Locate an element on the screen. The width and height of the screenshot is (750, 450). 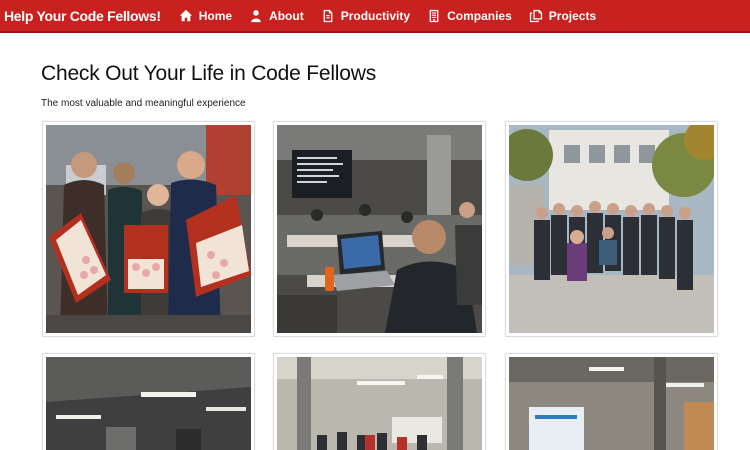
copy-icon is located at coordinates (535, 15).